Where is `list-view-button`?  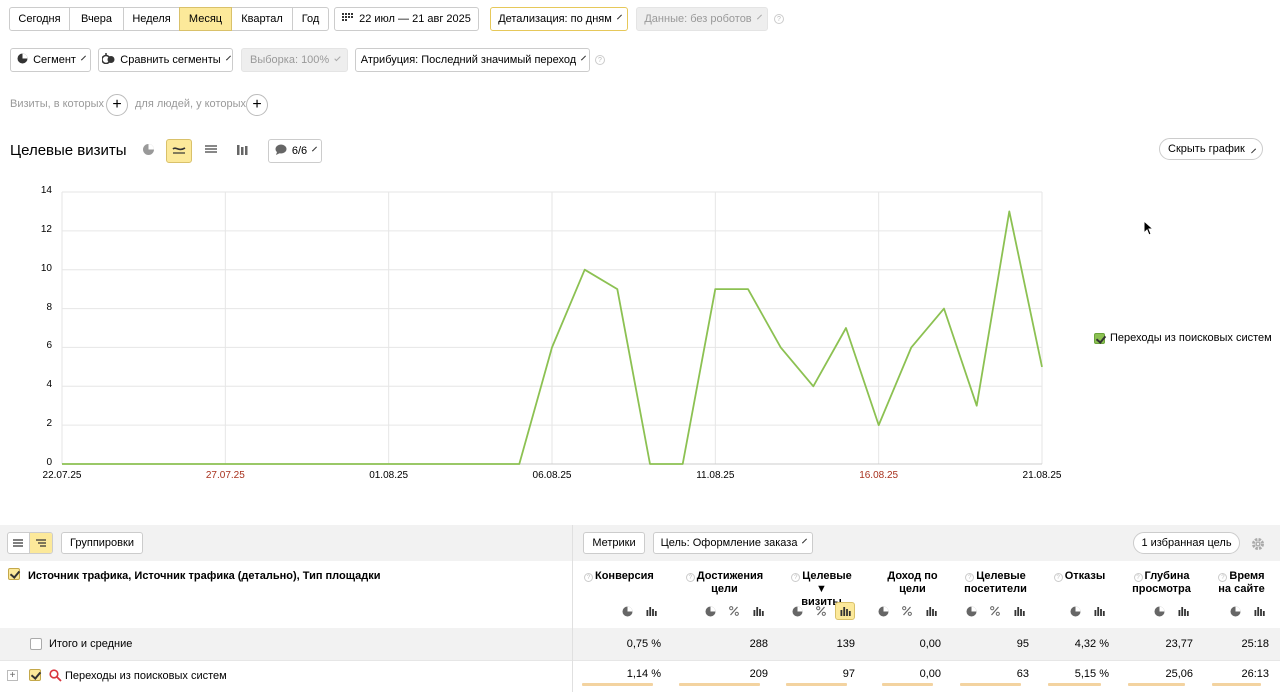 list-view-button is located at coordinates (19, 543).